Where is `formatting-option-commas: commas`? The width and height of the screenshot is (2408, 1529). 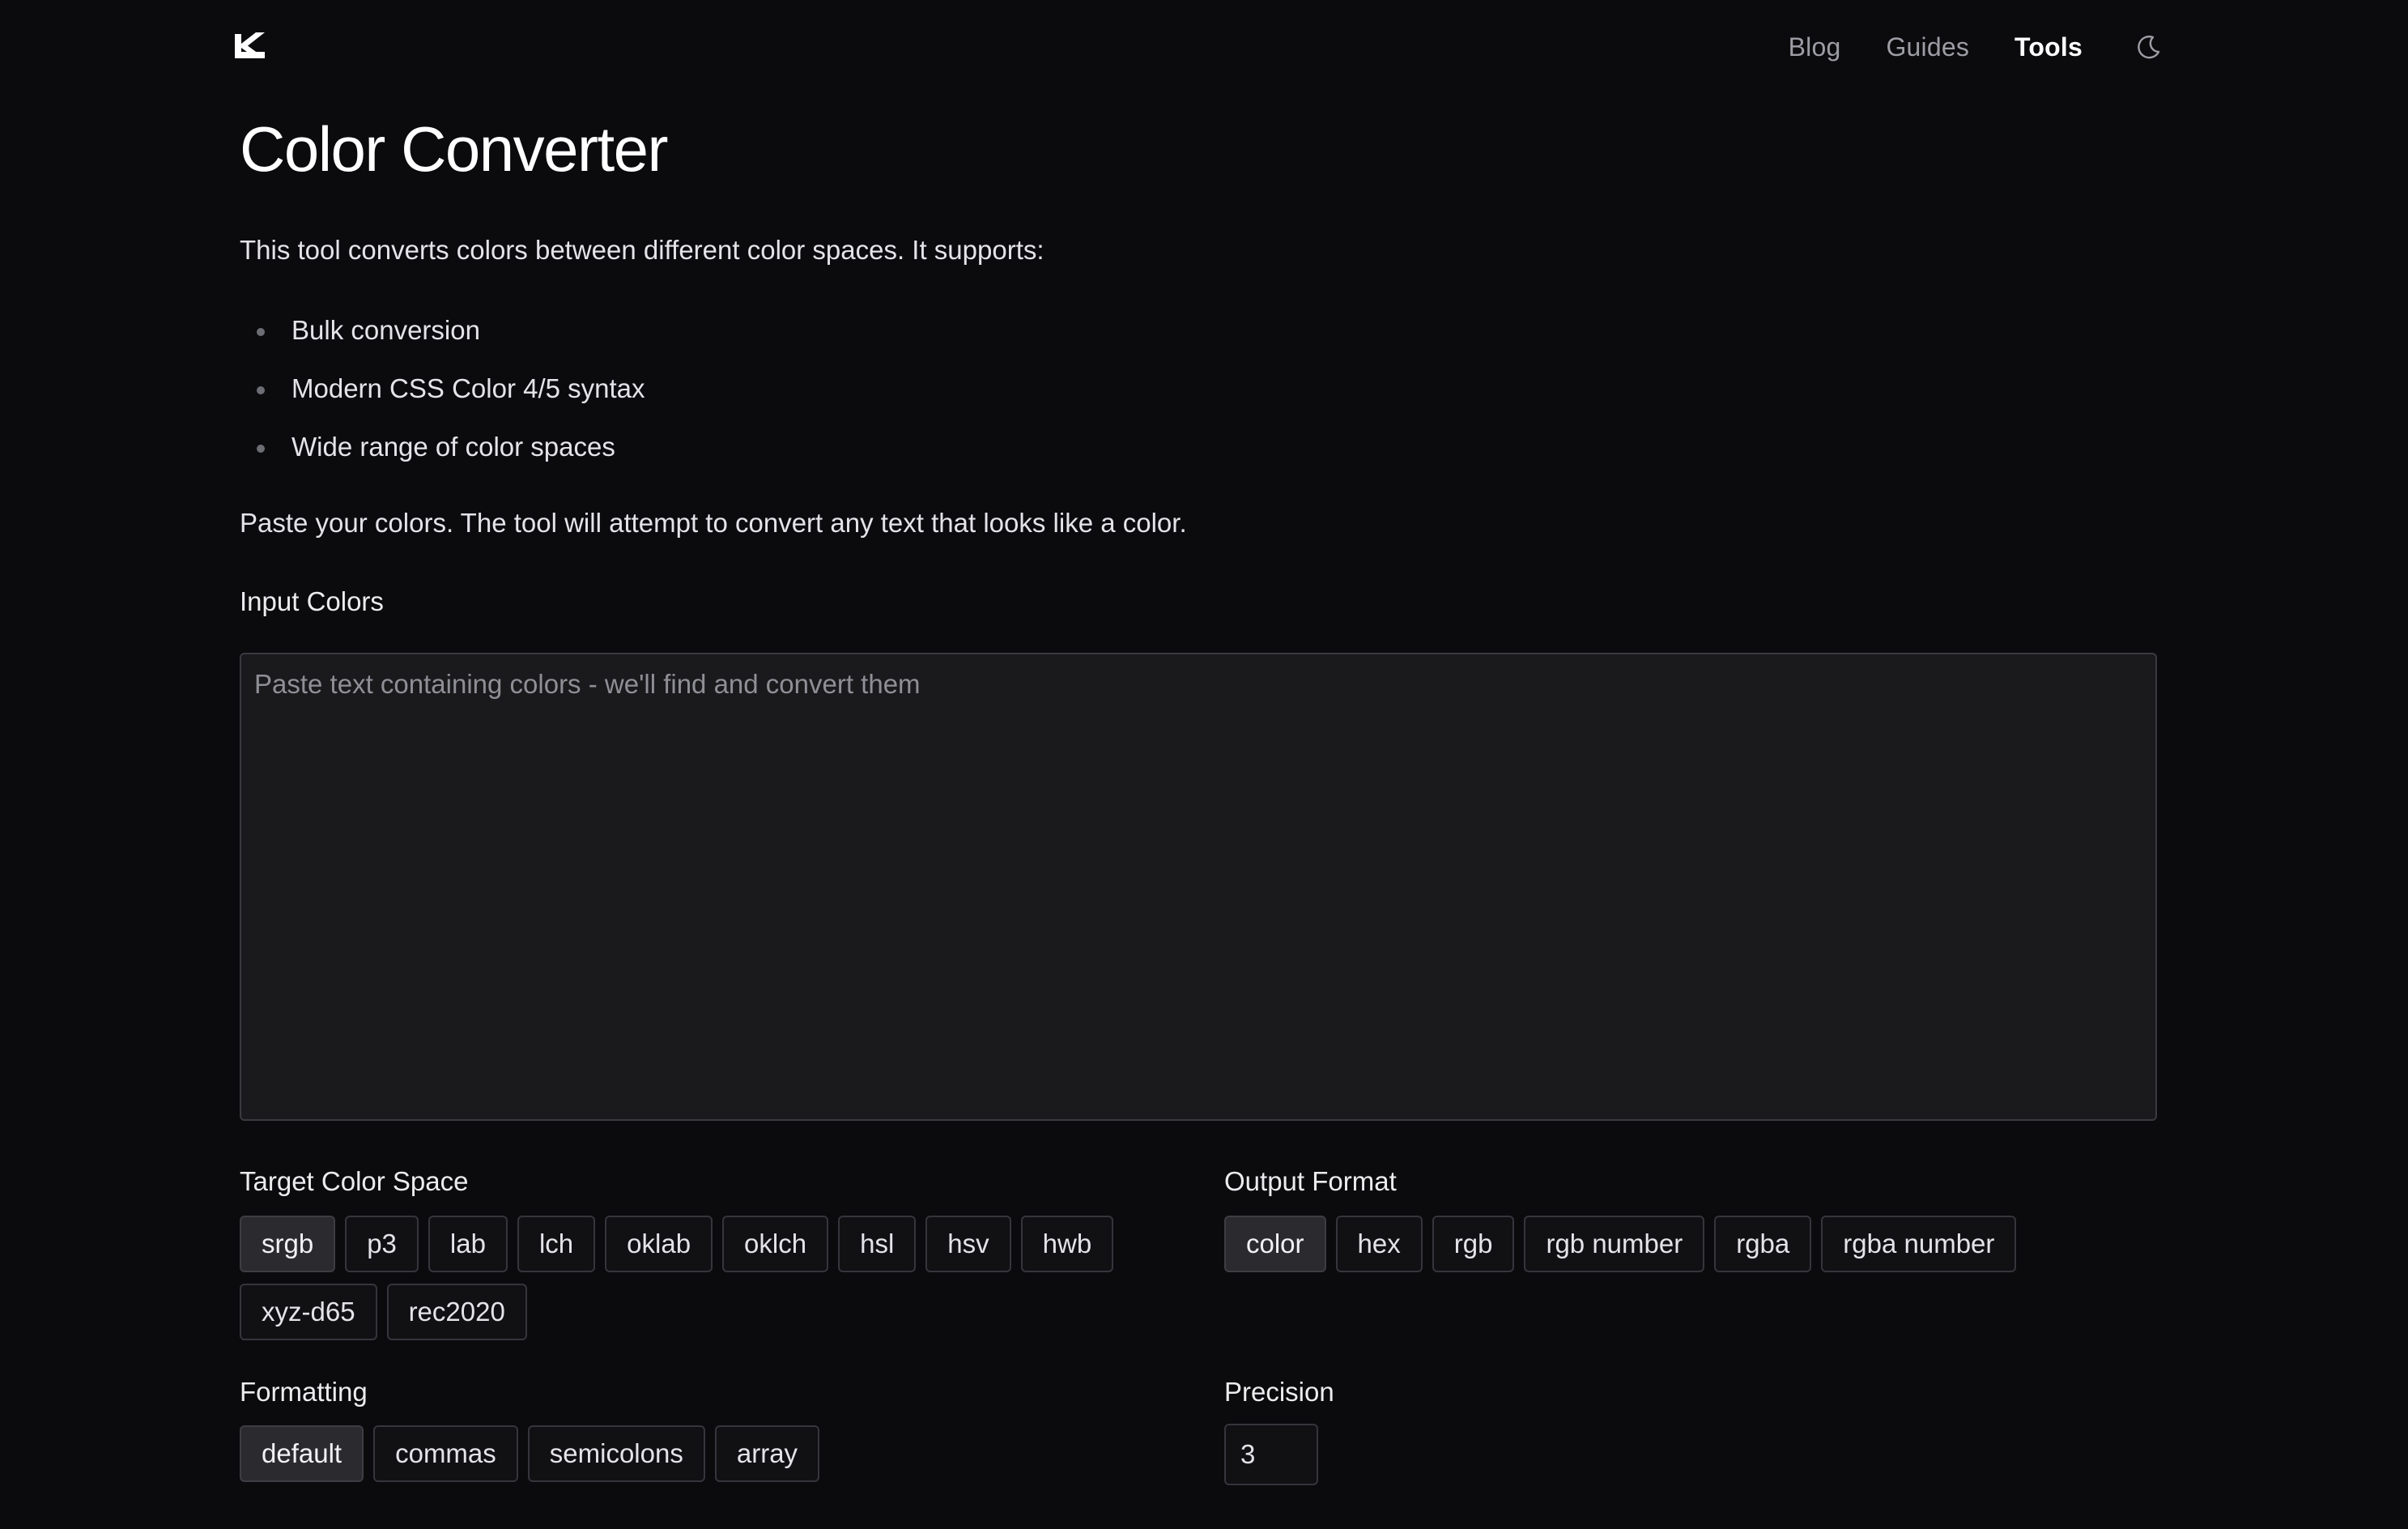 formatting-option-commas: commas is located at coordinates (445, 1453).